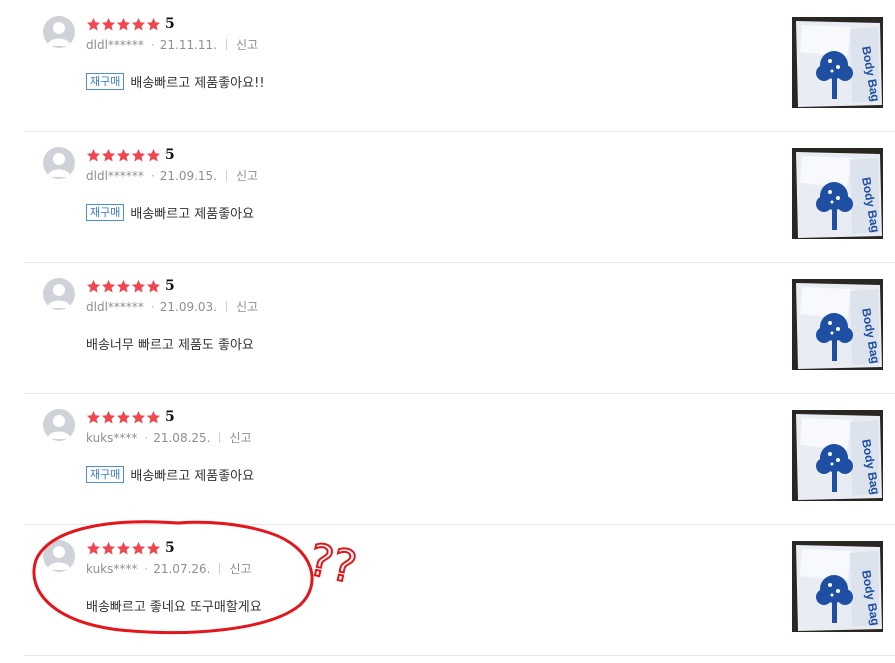 The image size is (895, 663). I want to click on review-date: 21.09.15., so click(188, 175).